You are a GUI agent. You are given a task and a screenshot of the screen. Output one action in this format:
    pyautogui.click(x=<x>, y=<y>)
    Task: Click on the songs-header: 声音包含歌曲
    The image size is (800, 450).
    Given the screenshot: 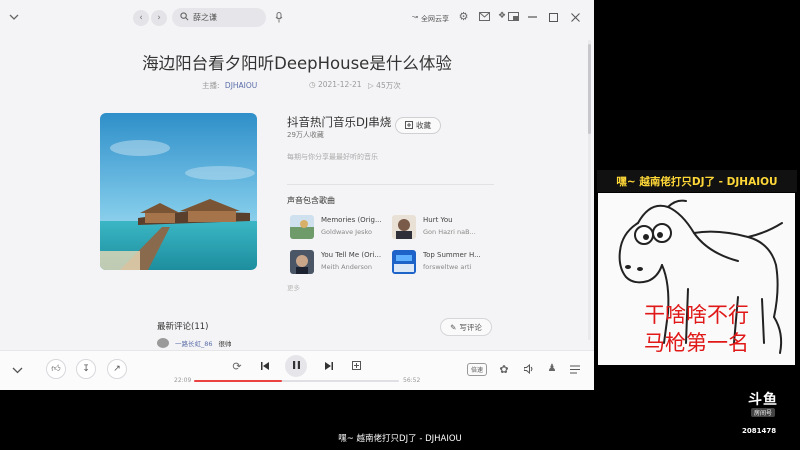 What is the action you would take?
    pyautogui.click(x=311, y=200)
    